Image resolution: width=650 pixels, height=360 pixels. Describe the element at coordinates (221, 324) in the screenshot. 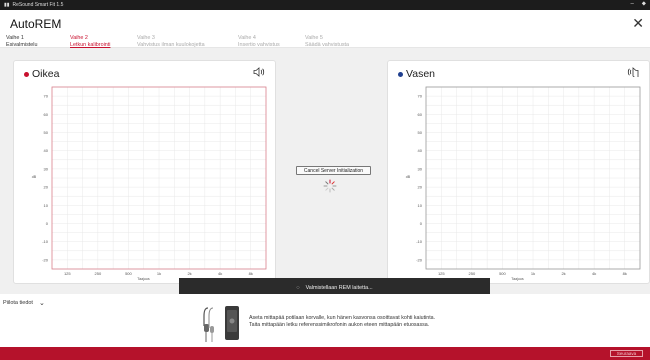

I see `probe-device-illustration-icon` at that location.